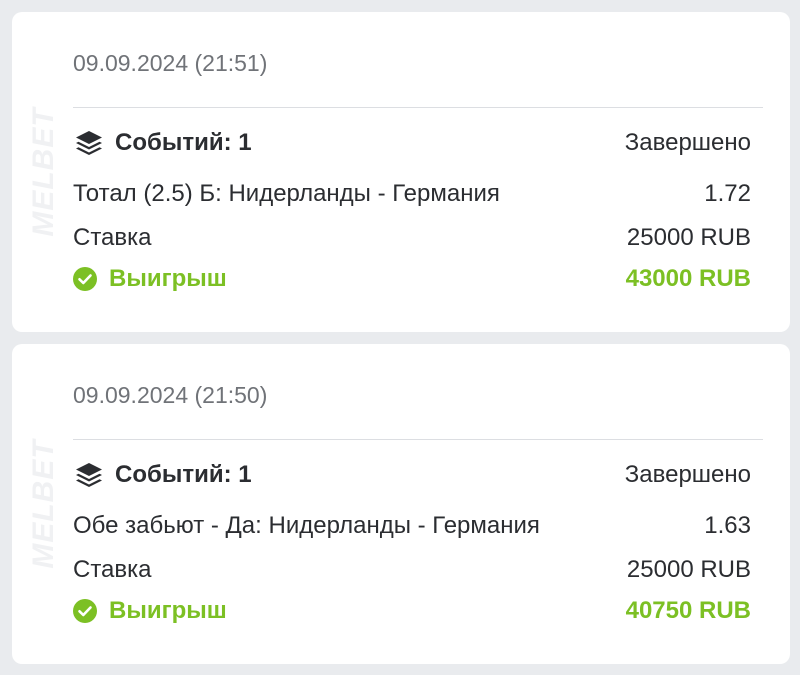 The width and height of the screenshot is (800, 675). I want to click on market-name: Обе забьют - Да: Нидерланды - Германия, so click(306, 525).